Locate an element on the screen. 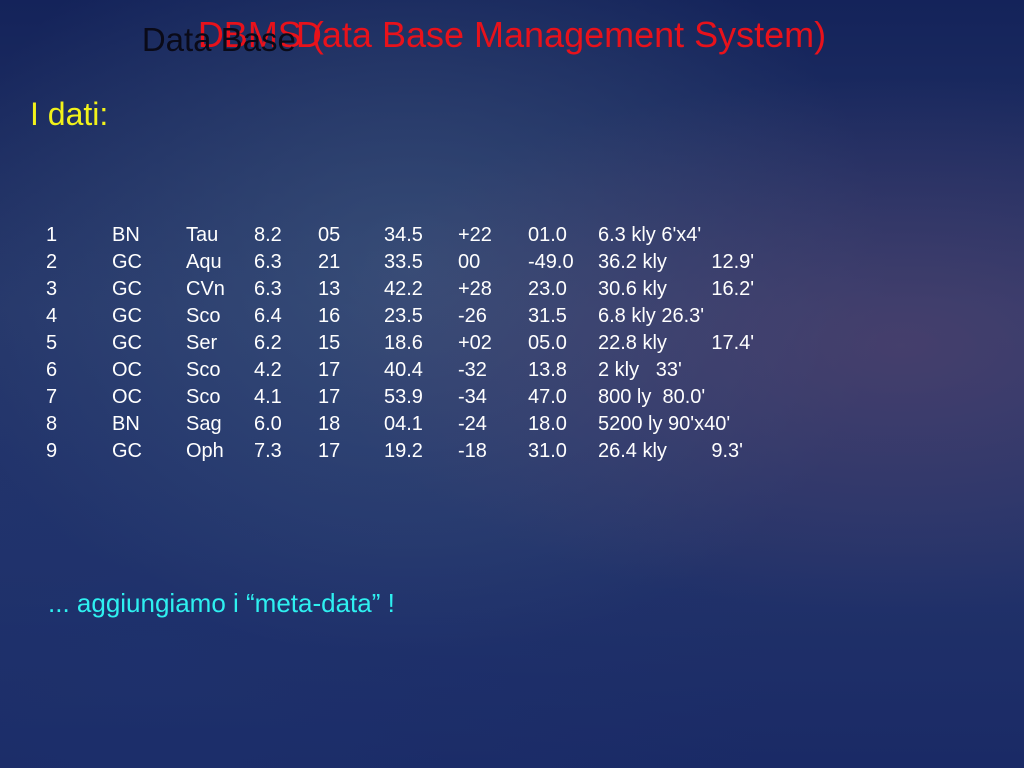  table-cell: 04.1 is located at coordinates (403, 424).